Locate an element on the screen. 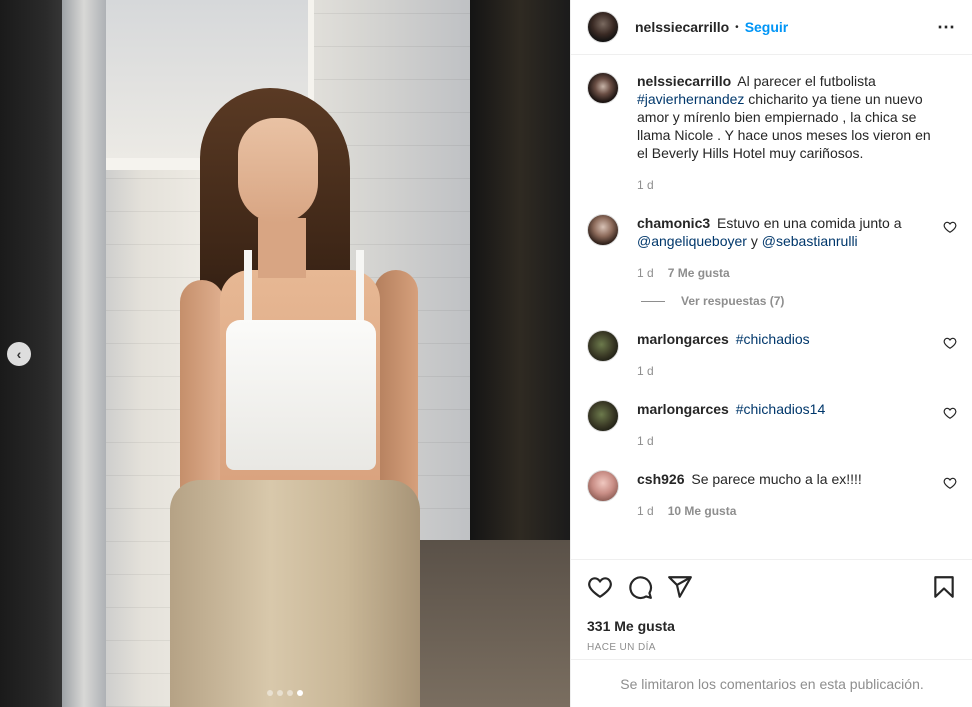 The height and width of the screenshot is (707, 972). comment-text: marlongarces #chichadios is located at coordinates (784, 339).